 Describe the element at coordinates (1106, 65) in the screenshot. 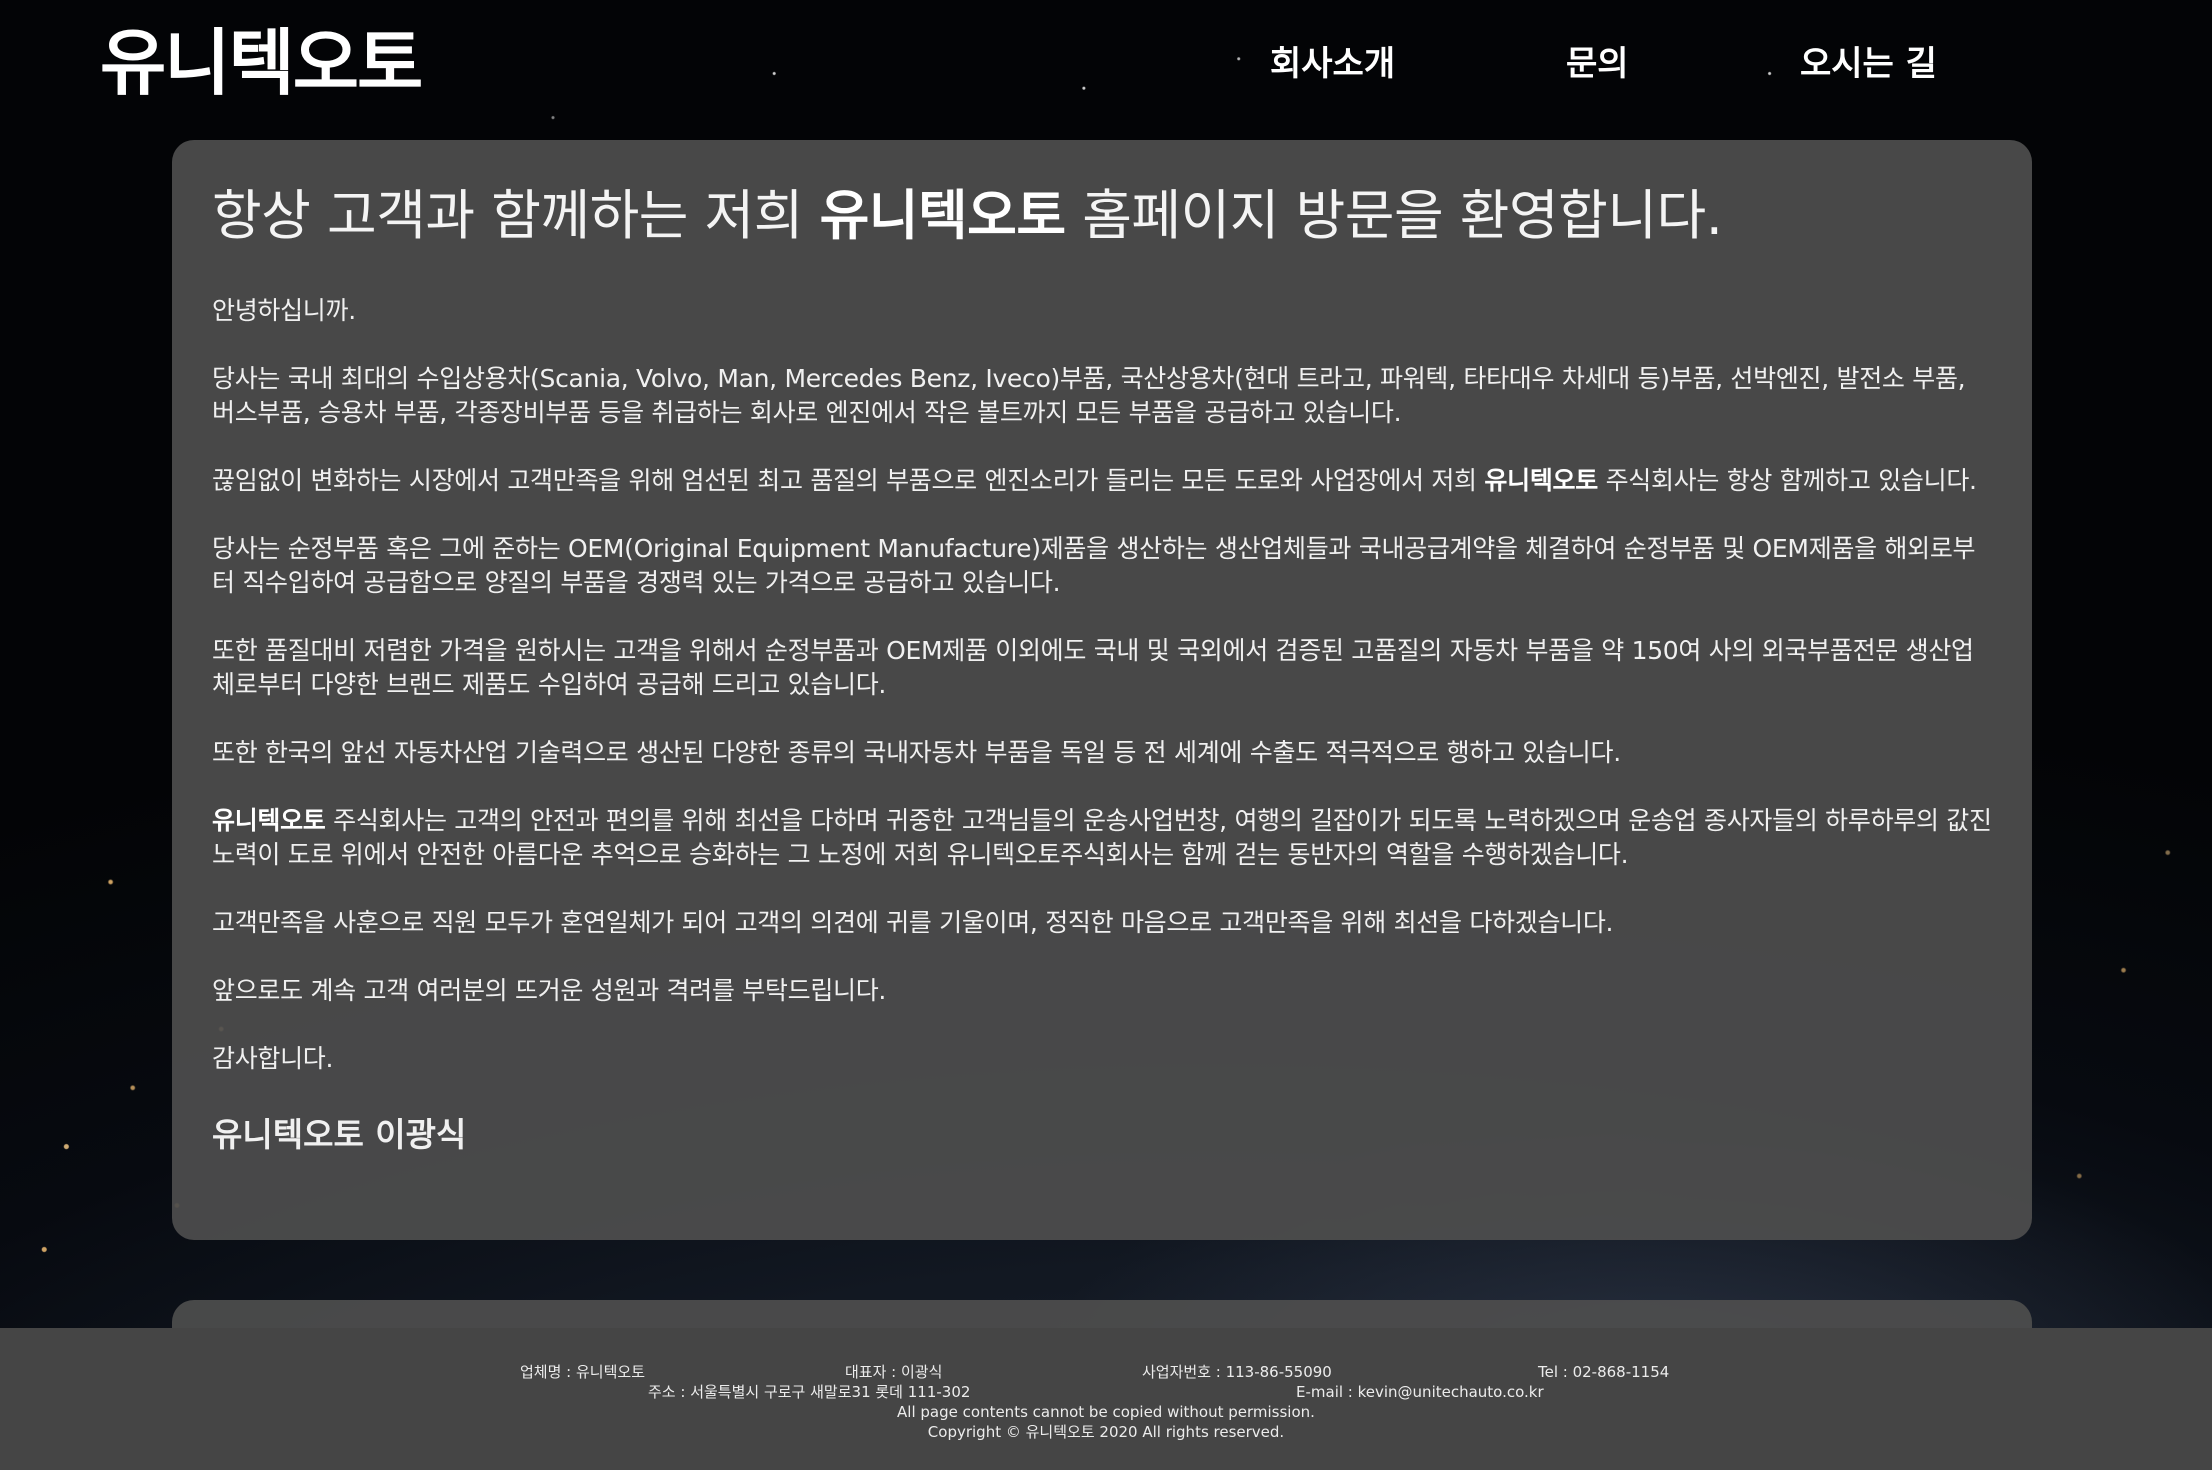

I see `site-header: 유니텍오토 회사소개 문의 오시는 길` at that location.